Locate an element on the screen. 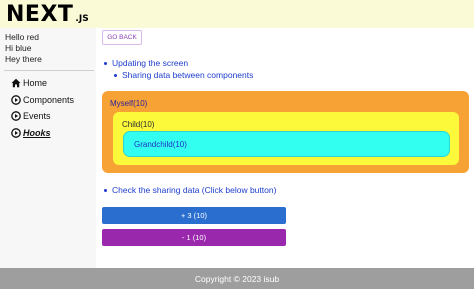 This screenshot has width=474, height=289. header: NEXT .JS is located at coordinates (237, 14).